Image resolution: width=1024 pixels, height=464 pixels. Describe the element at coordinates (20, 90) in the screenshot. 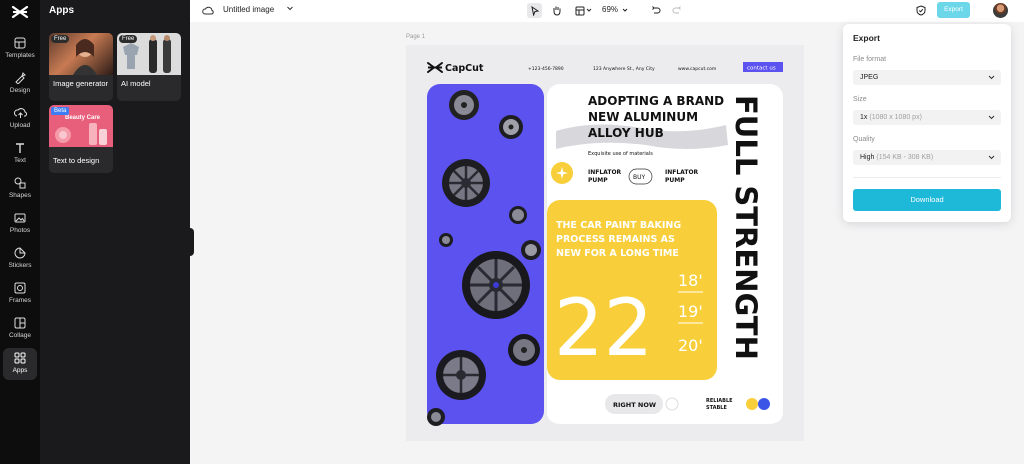

I see `rail-item-label: Design` at that location.